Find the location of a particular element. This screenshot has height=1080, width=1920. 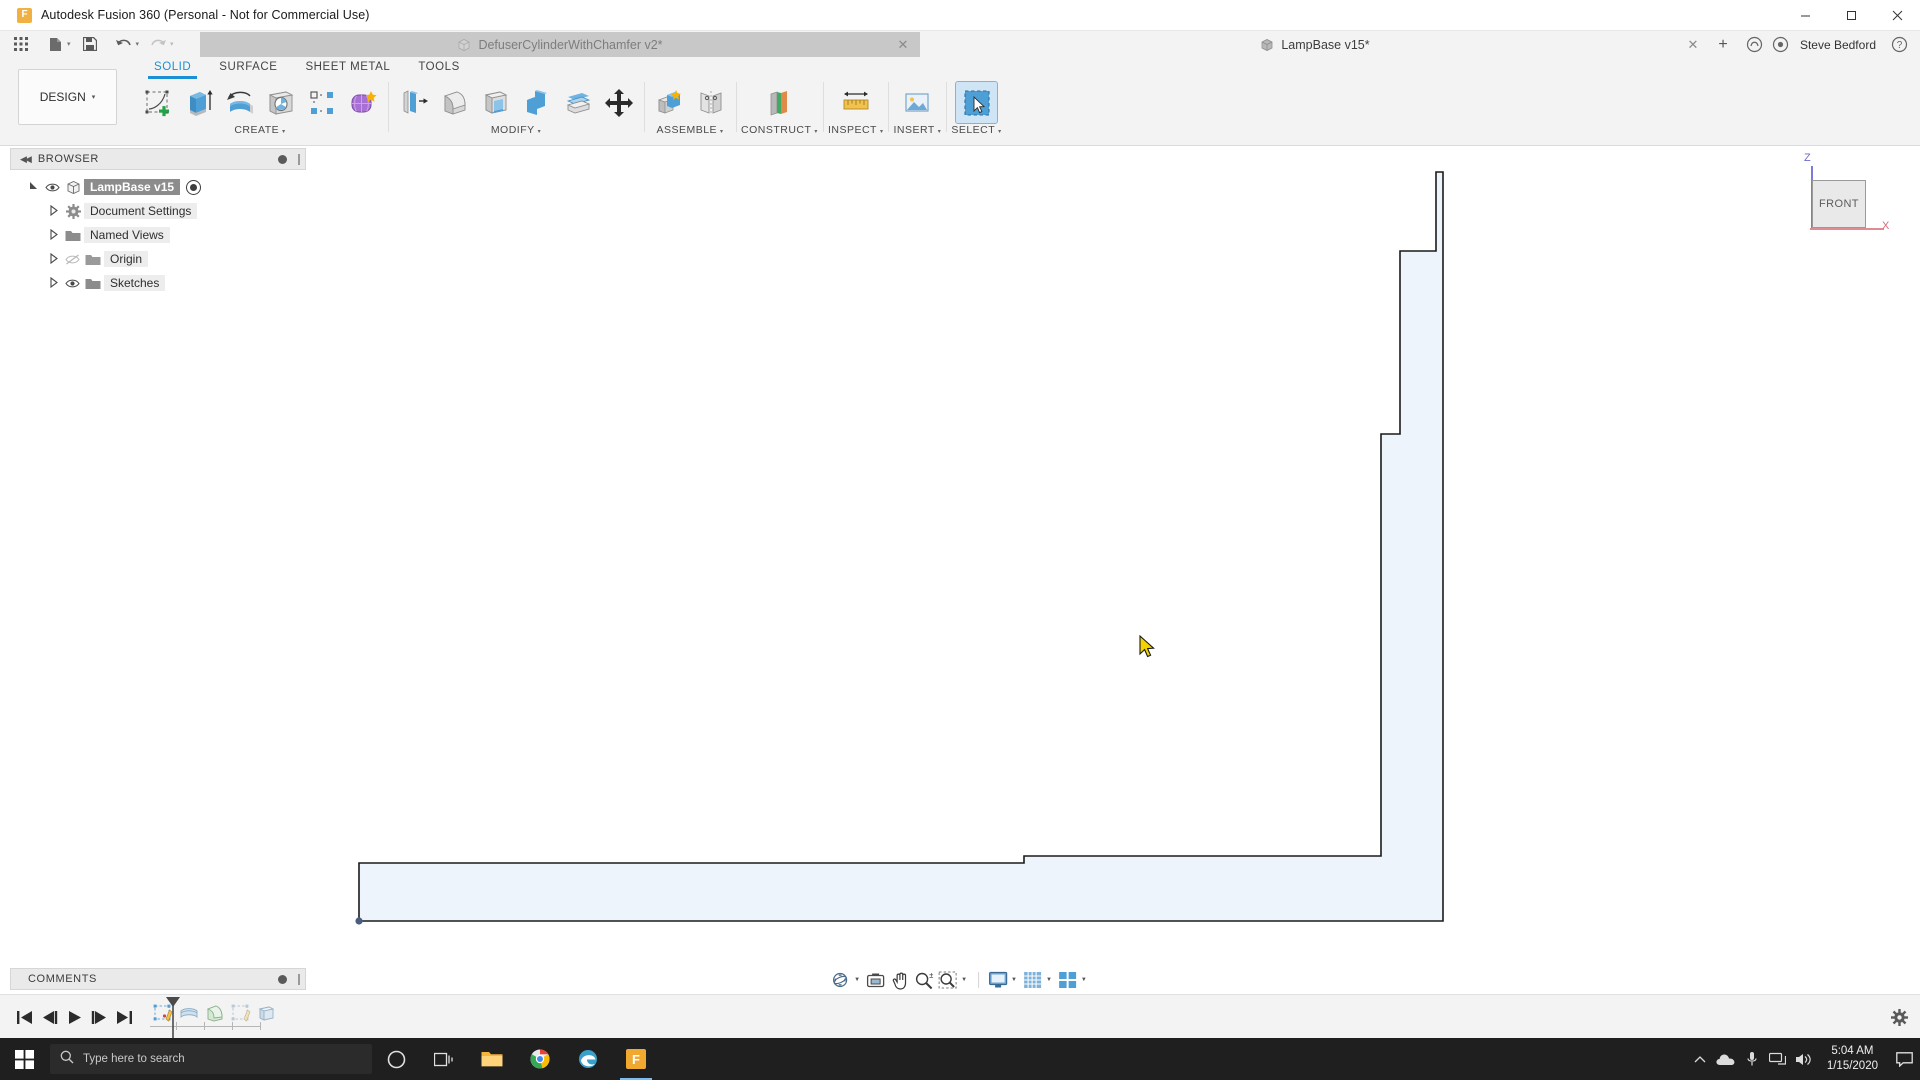

draft-button is located at coordinates (536, 102).